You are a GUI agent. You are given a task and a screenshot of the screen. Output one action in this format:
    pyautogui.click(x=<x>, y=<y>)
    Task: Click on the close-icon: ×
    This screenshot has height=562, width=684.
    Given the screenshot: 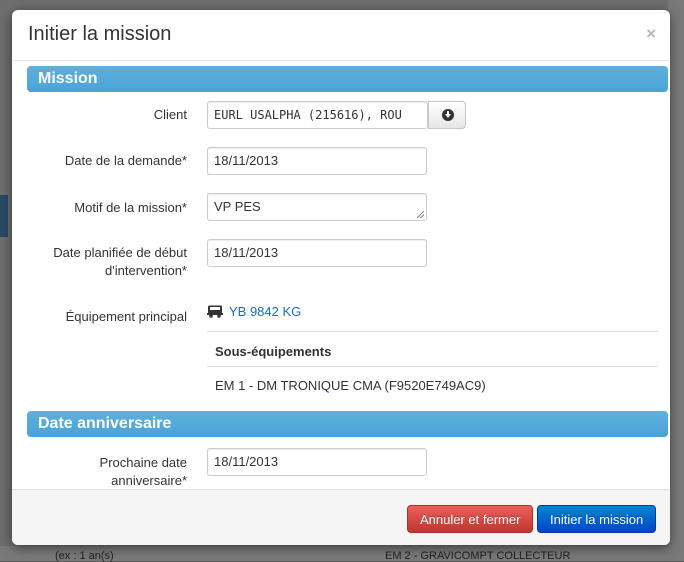 What is the action you would take?
    pyautogui.click(x=651, y=34)
    